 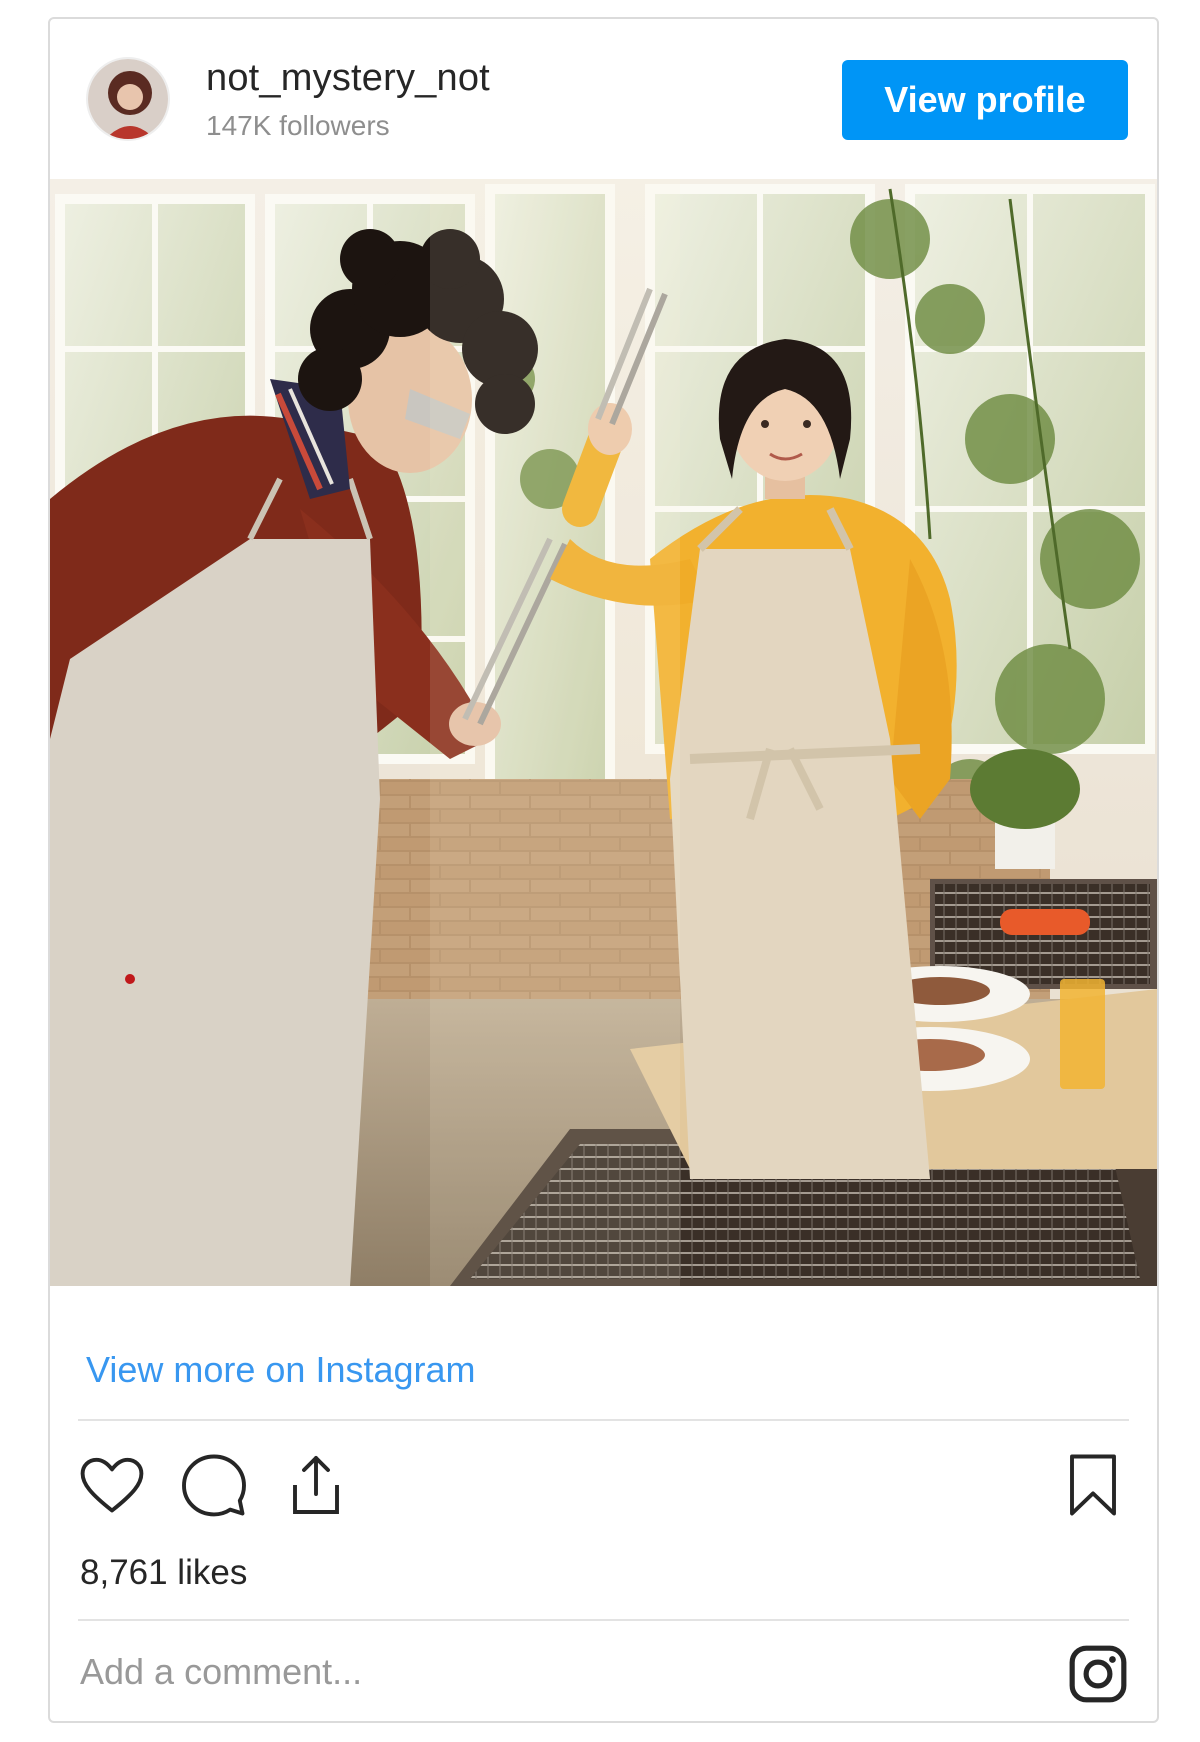 I want to click on avatar-image, so click(x=128, y=99).